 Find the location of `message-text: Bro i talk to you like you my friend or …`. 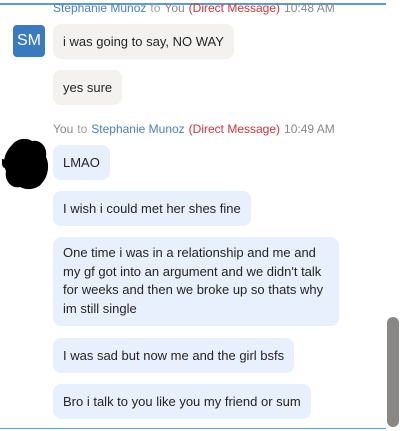

message-text: Bro i talk to you like you my friend or … is located at coordinates (182, 401).